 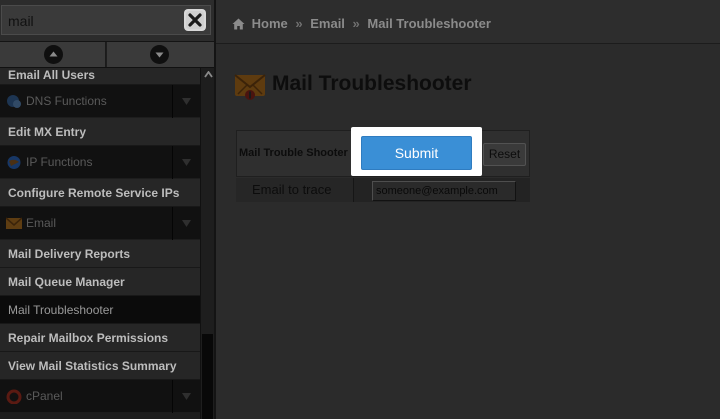 I want to click on ip-globe-icon, so click(x=14, y=162).